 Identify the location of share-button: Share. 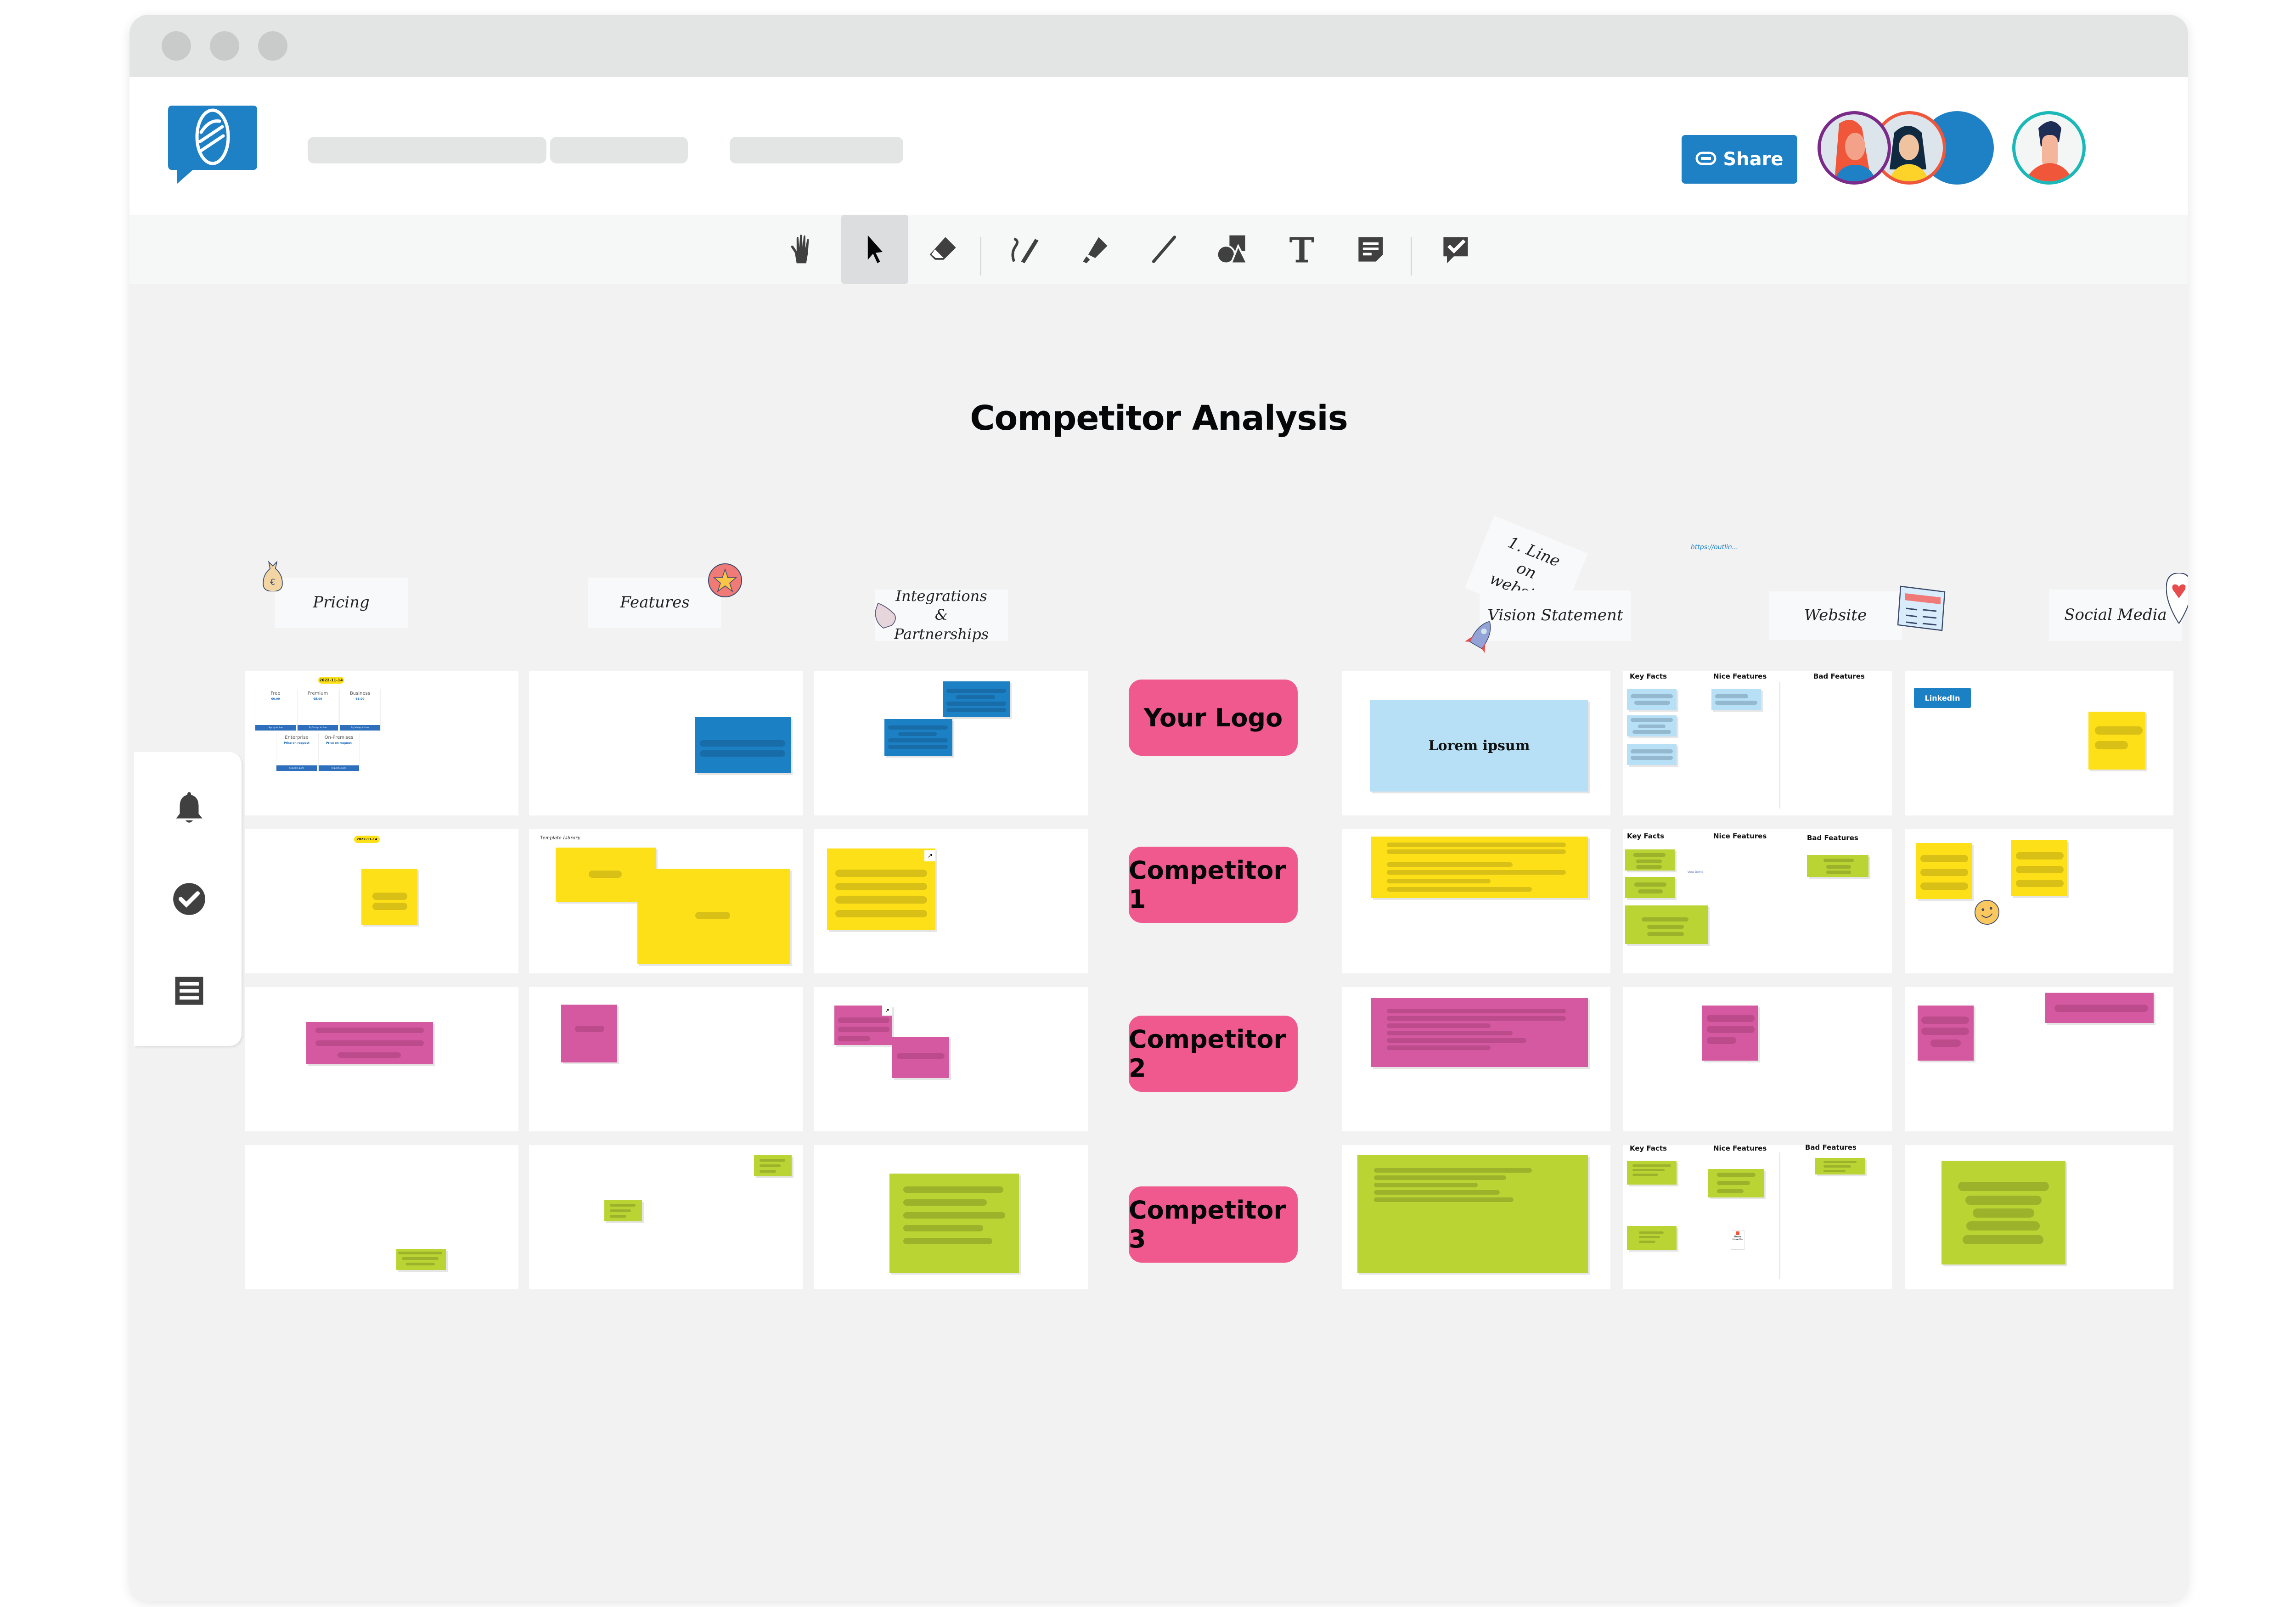
(1740, 159).